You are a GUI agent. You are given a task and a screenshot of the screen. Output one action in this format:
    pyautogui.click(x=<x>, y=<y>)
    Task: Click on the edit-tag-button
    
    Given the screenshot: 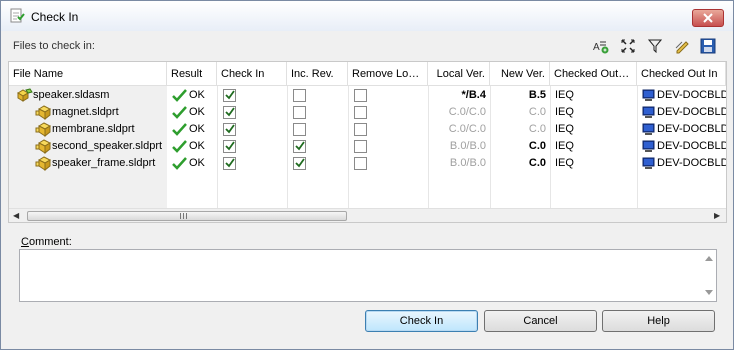 What is the action you would take?
    pyautogui.click(x=682, y=46)
    